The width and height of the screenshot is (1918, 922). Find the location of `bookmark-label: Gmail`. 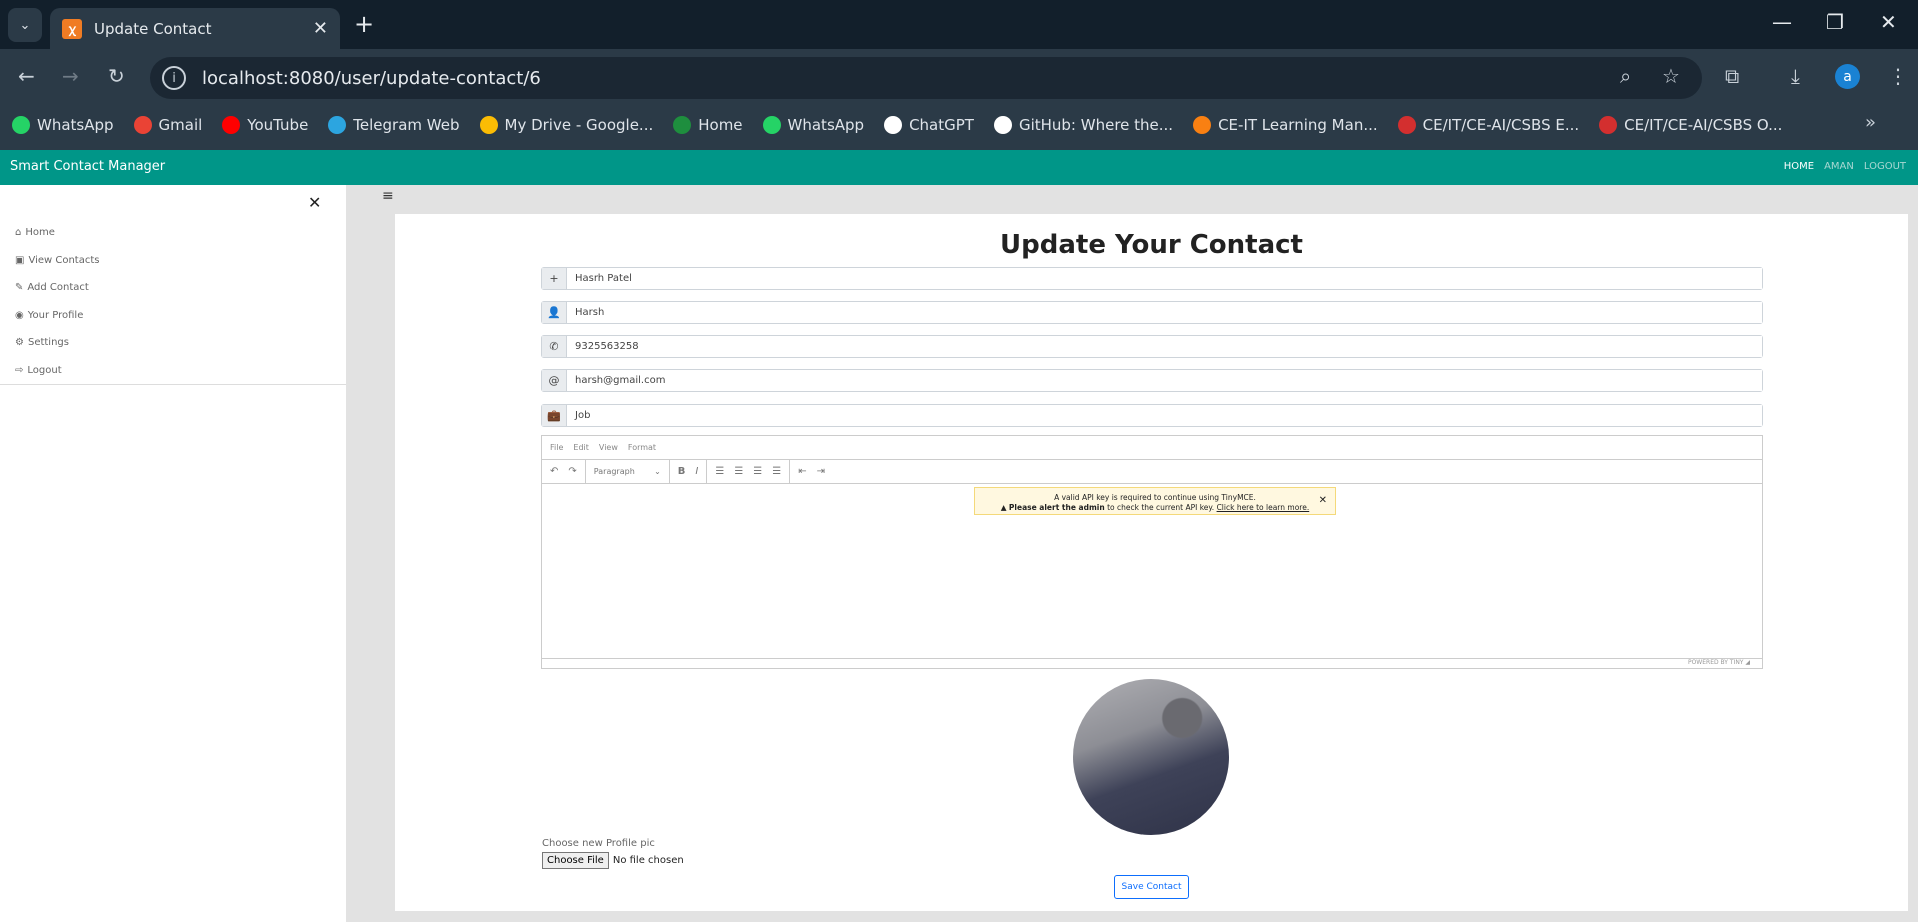

bookmark-label: Gmail is located at coordinates (180, 125).